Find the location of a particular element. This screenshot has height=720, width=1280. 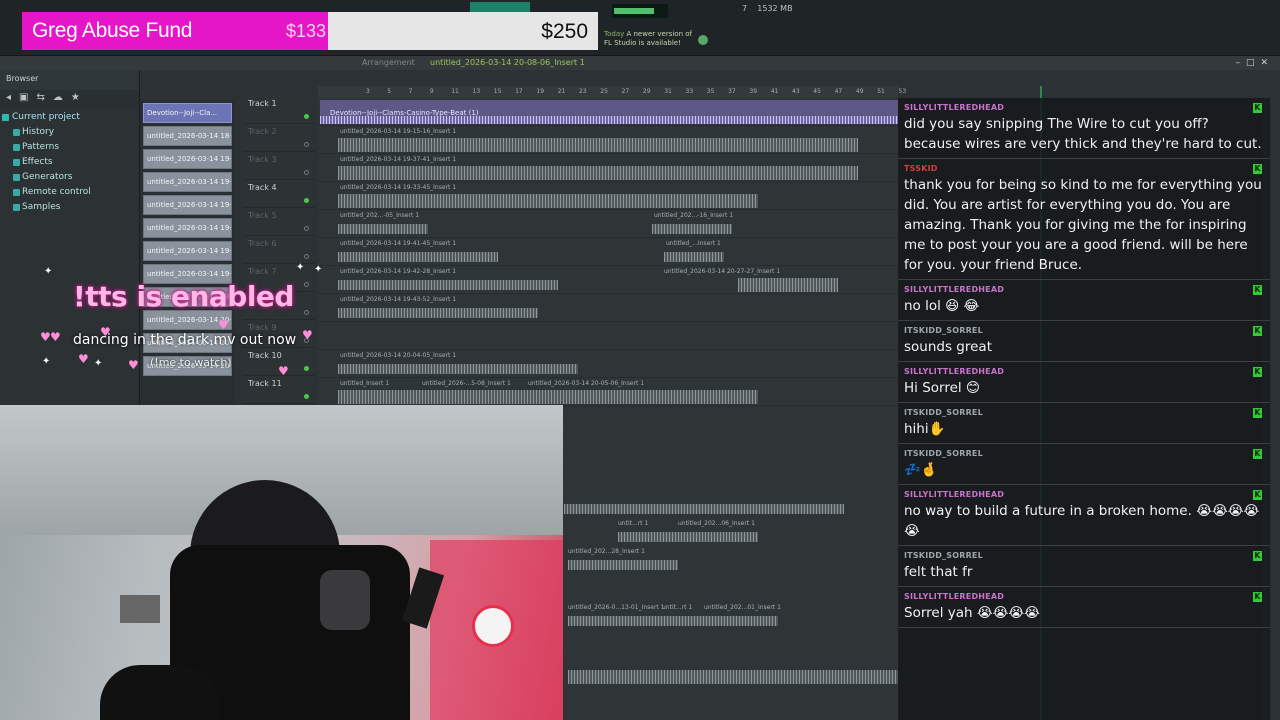

window-controls: –□✕ is located at coordinates (1254, 63).